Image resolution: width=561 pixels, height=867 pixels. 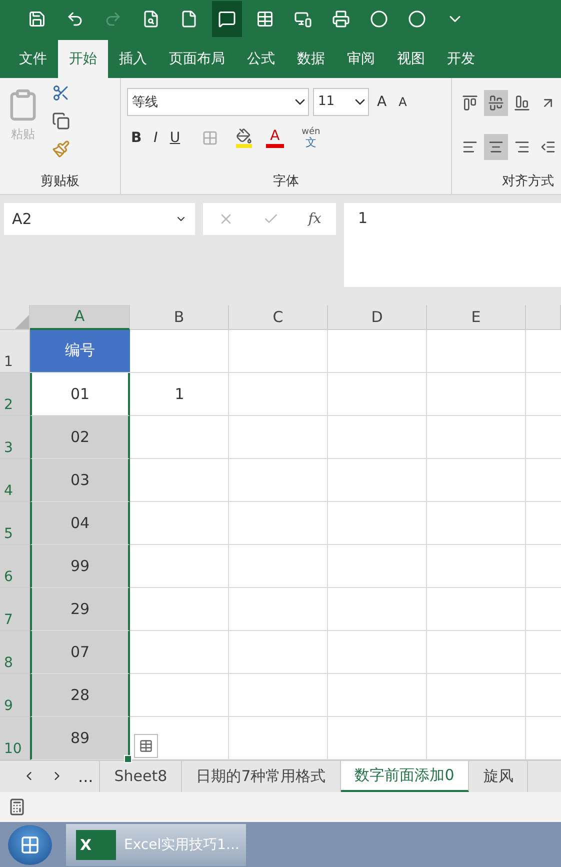 What do you see at coordinates (275, 138) in the screenshot?
I see `font-color-button: A` at bounding box center [275, 138].